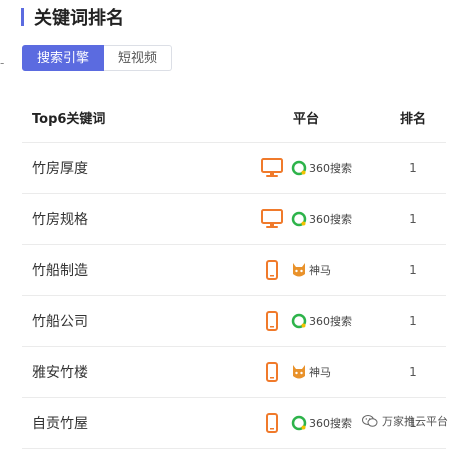 This screenshot has height=449, width=458. I want to click on table-row: 雅安竹楼 神马 1, so click(234, 372).